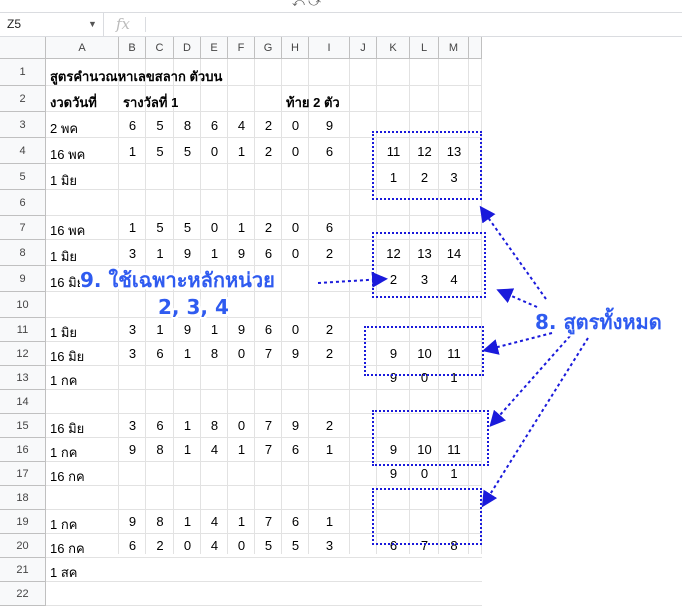  What do you see at coordinates (63, 572) in the screenshot?
I see `date-cell: 1 สค` at bounding box center [63, 572].